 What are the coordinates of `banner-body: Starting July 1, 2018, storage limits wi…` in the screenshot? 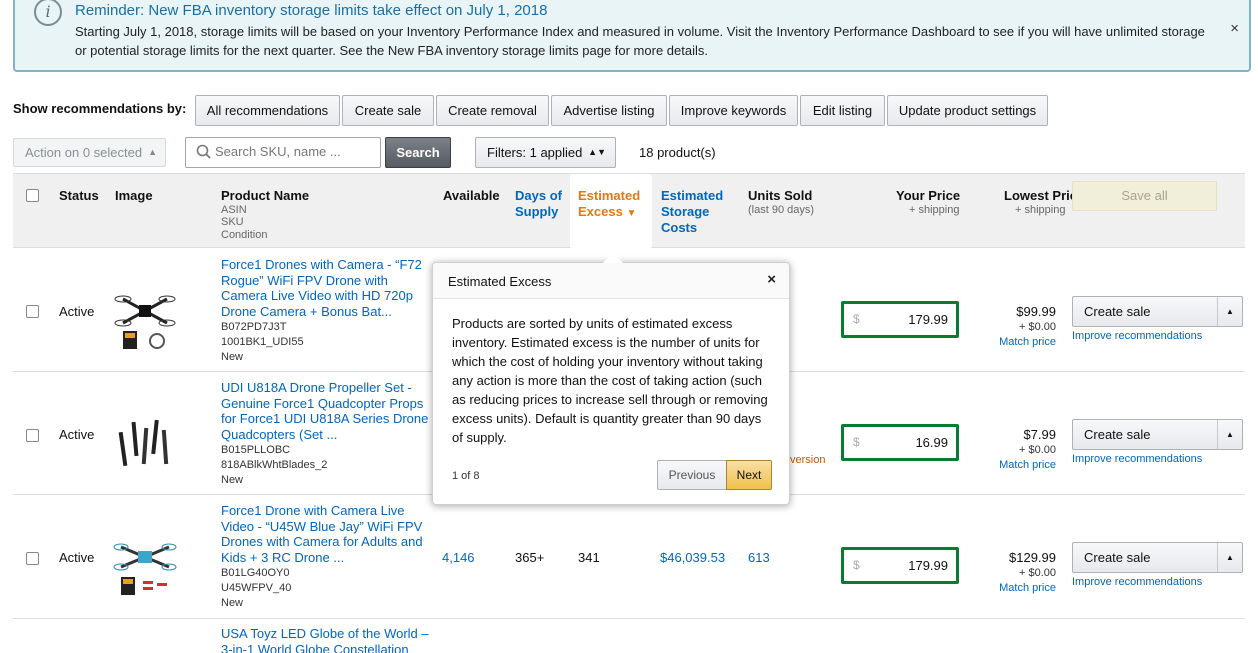 It's located at (640, 41).